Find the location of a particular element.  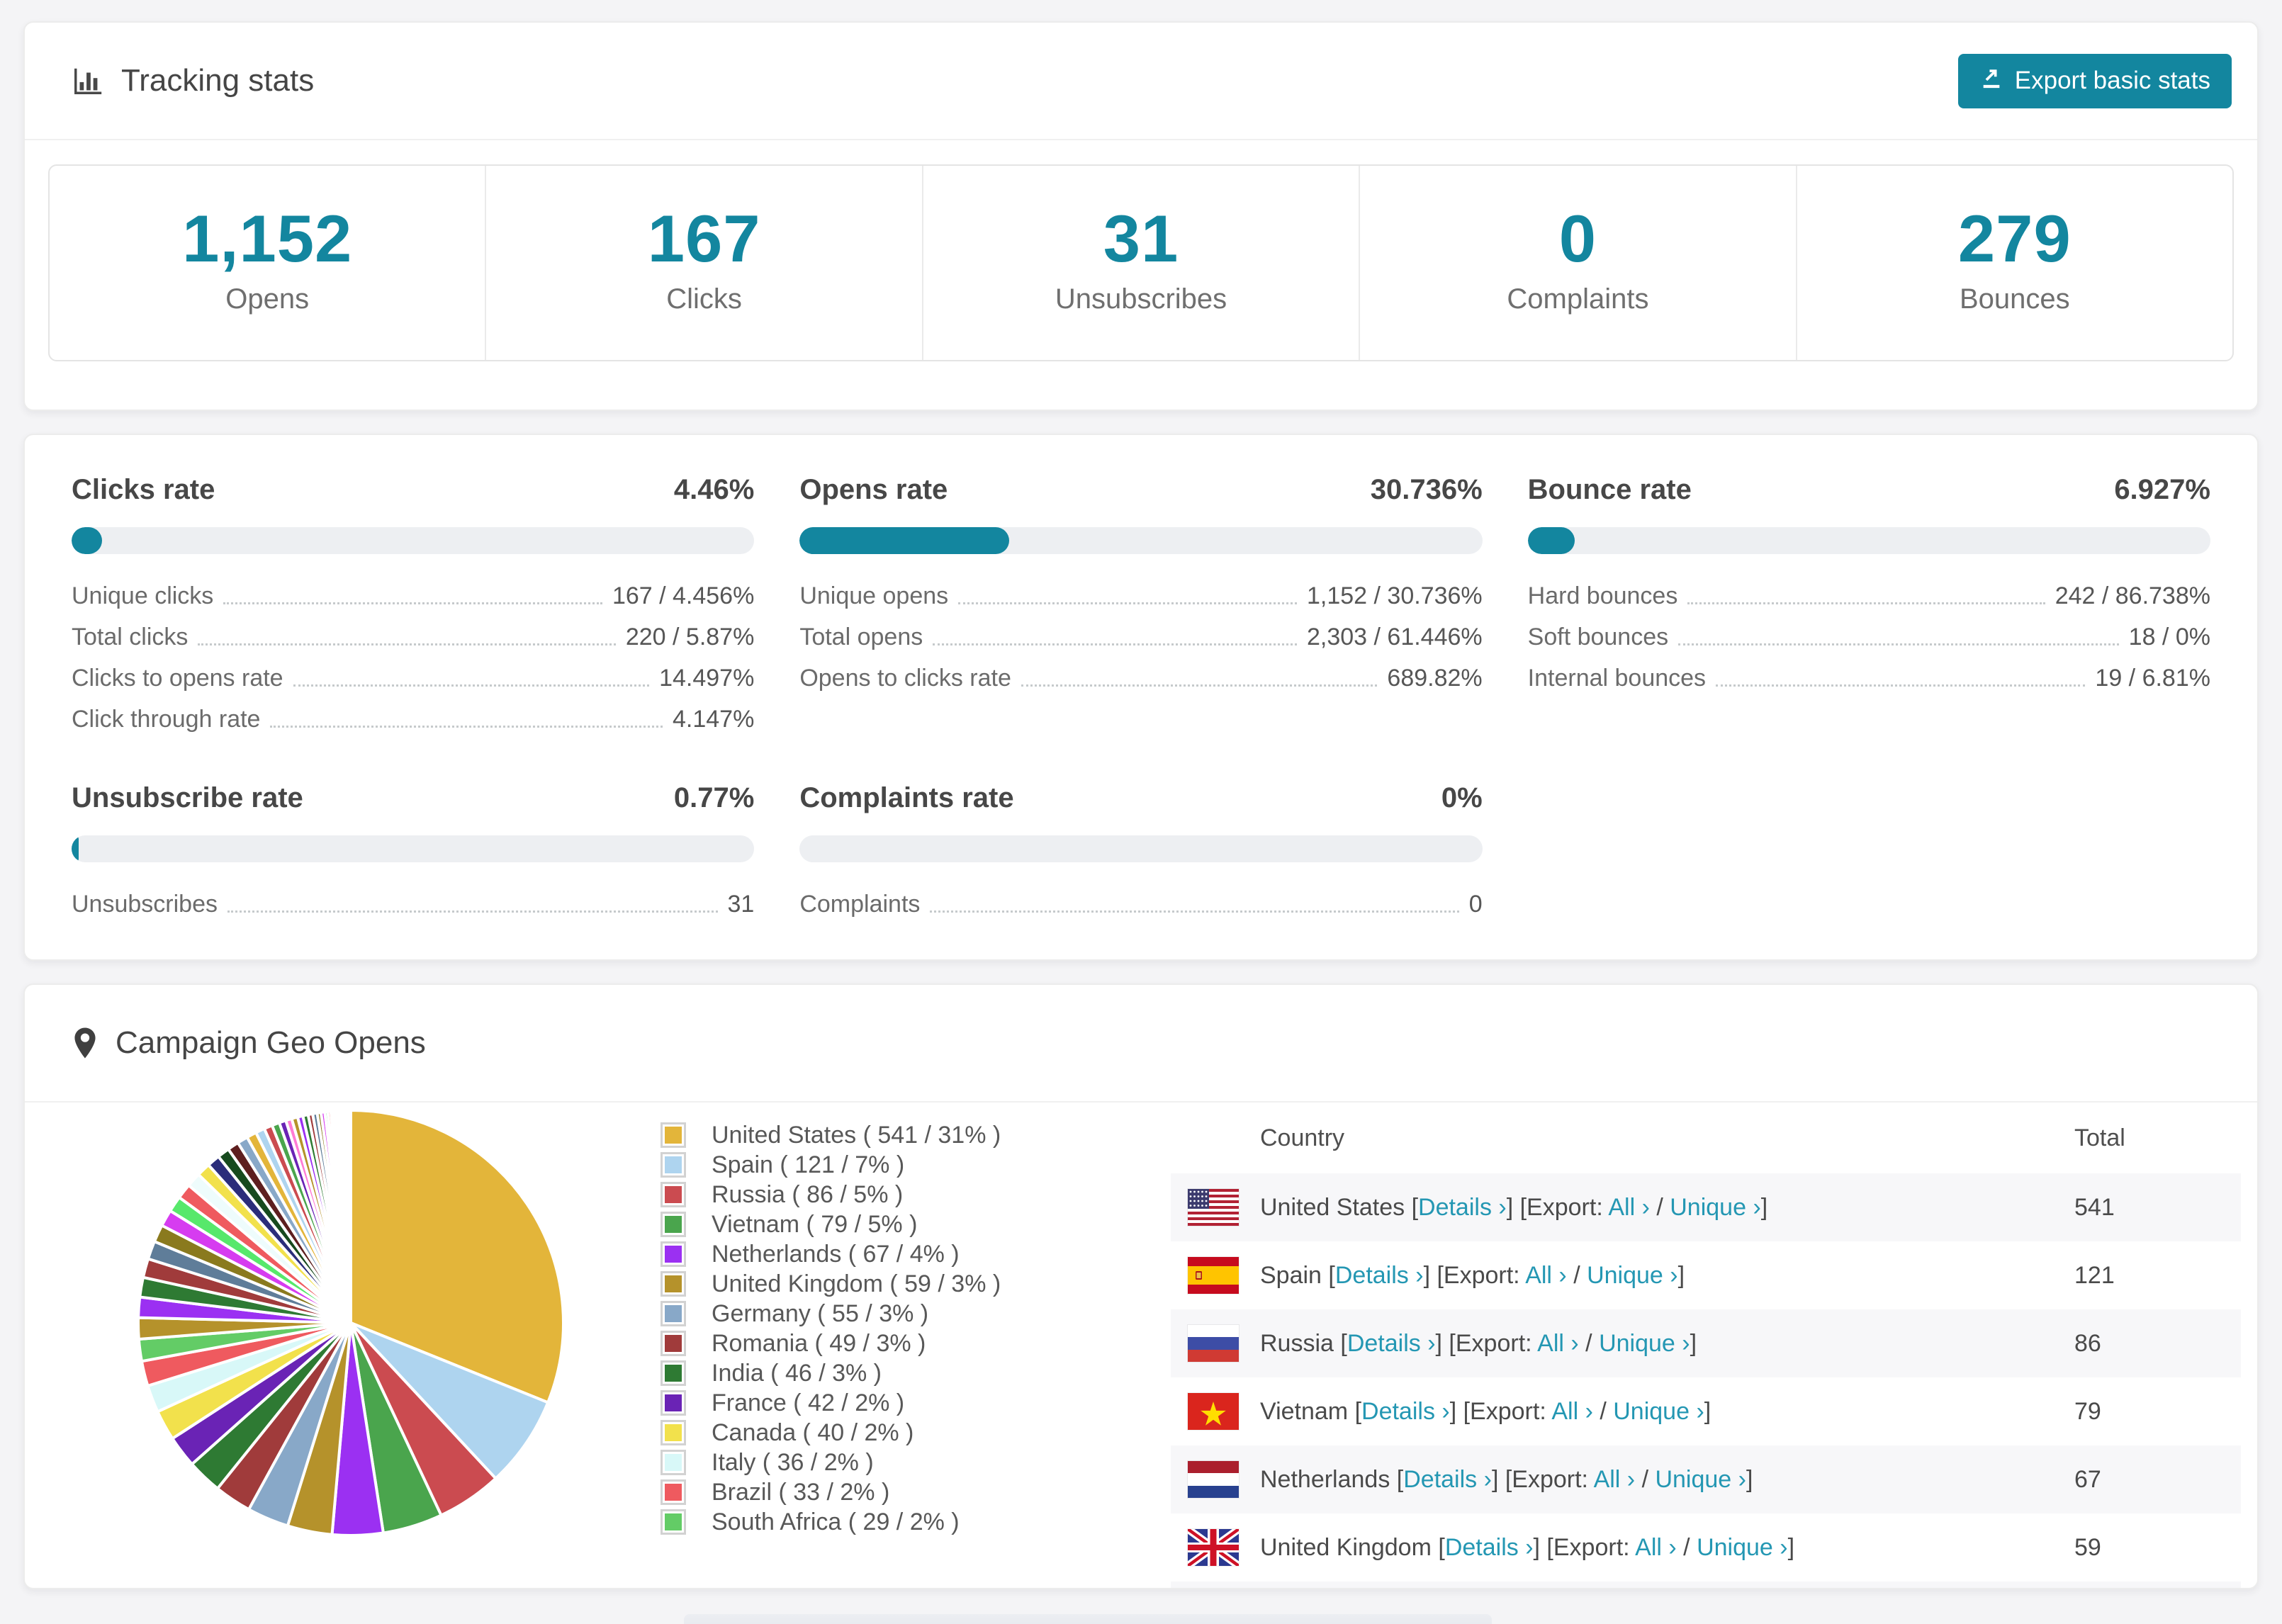

country-column-header: Country is located at coordinates (1302, 1137).